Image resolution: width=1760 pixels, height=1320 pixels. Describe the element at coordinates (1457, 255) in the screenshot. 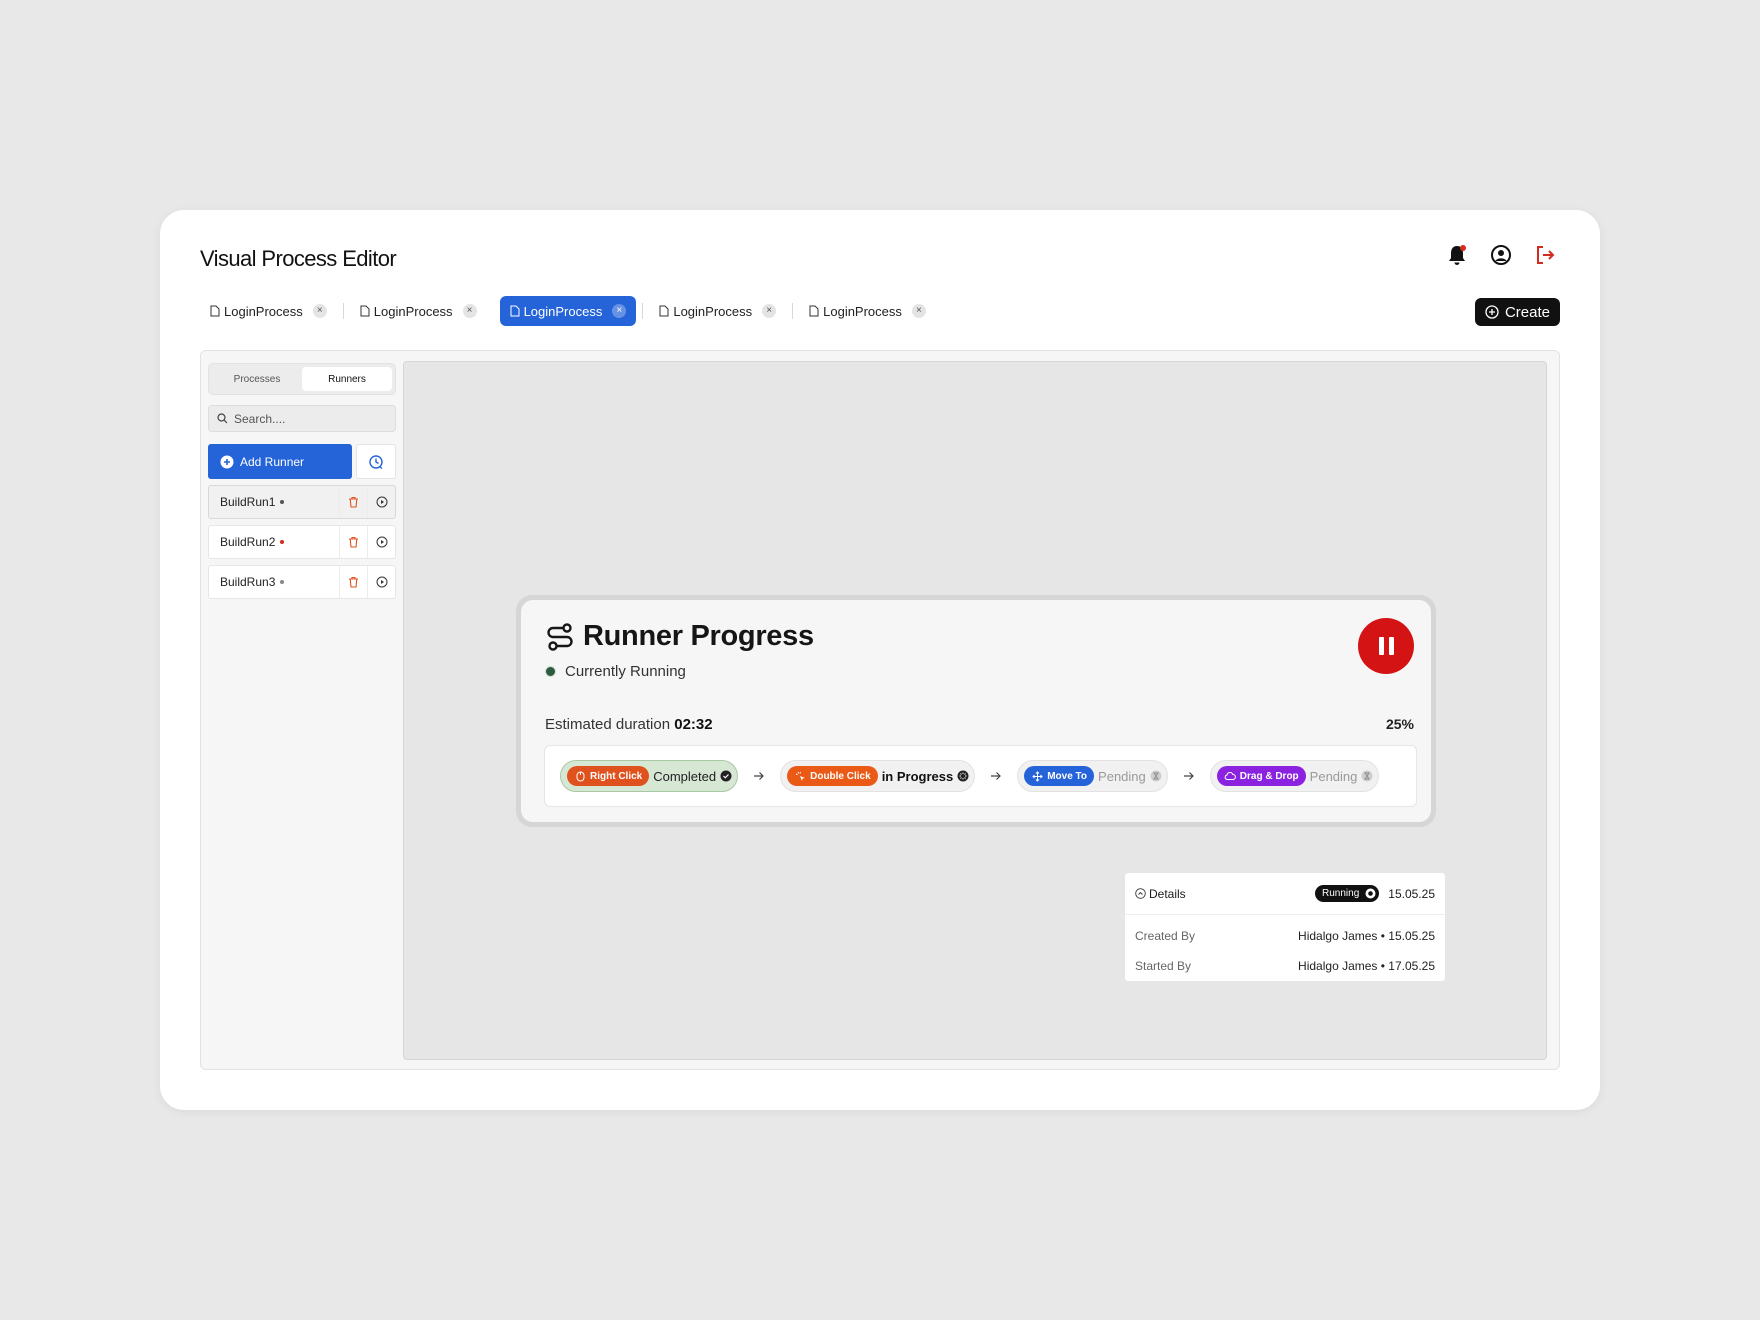

I see `bell-icon` at that location.